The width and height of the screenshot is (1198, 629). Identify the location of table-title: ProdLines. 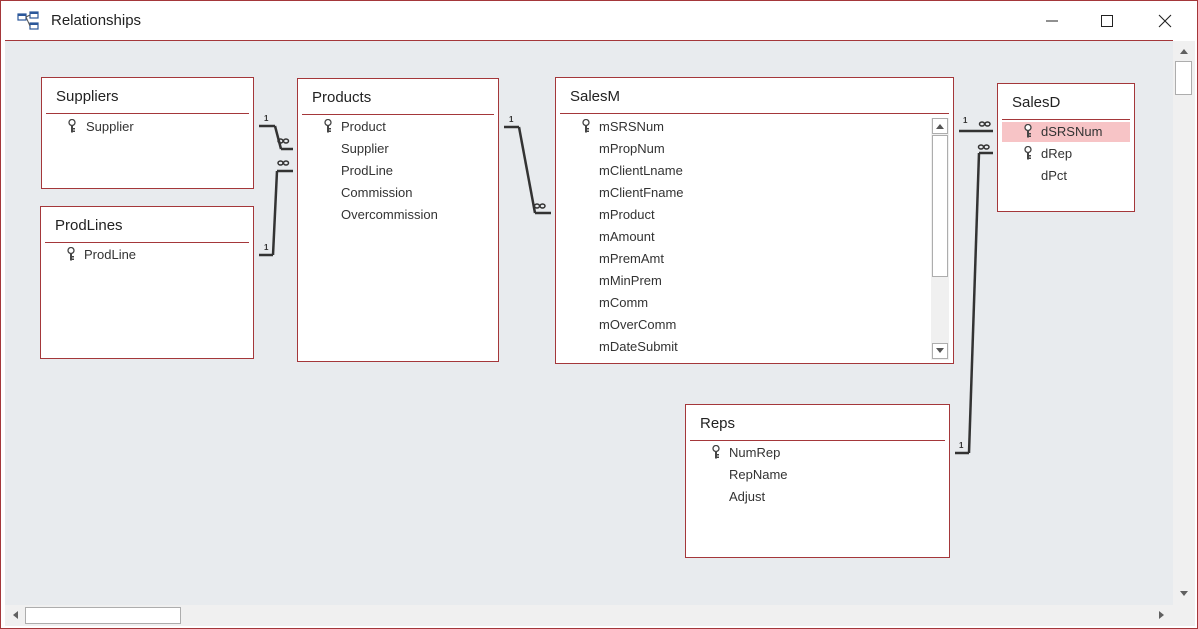
(89, 225).